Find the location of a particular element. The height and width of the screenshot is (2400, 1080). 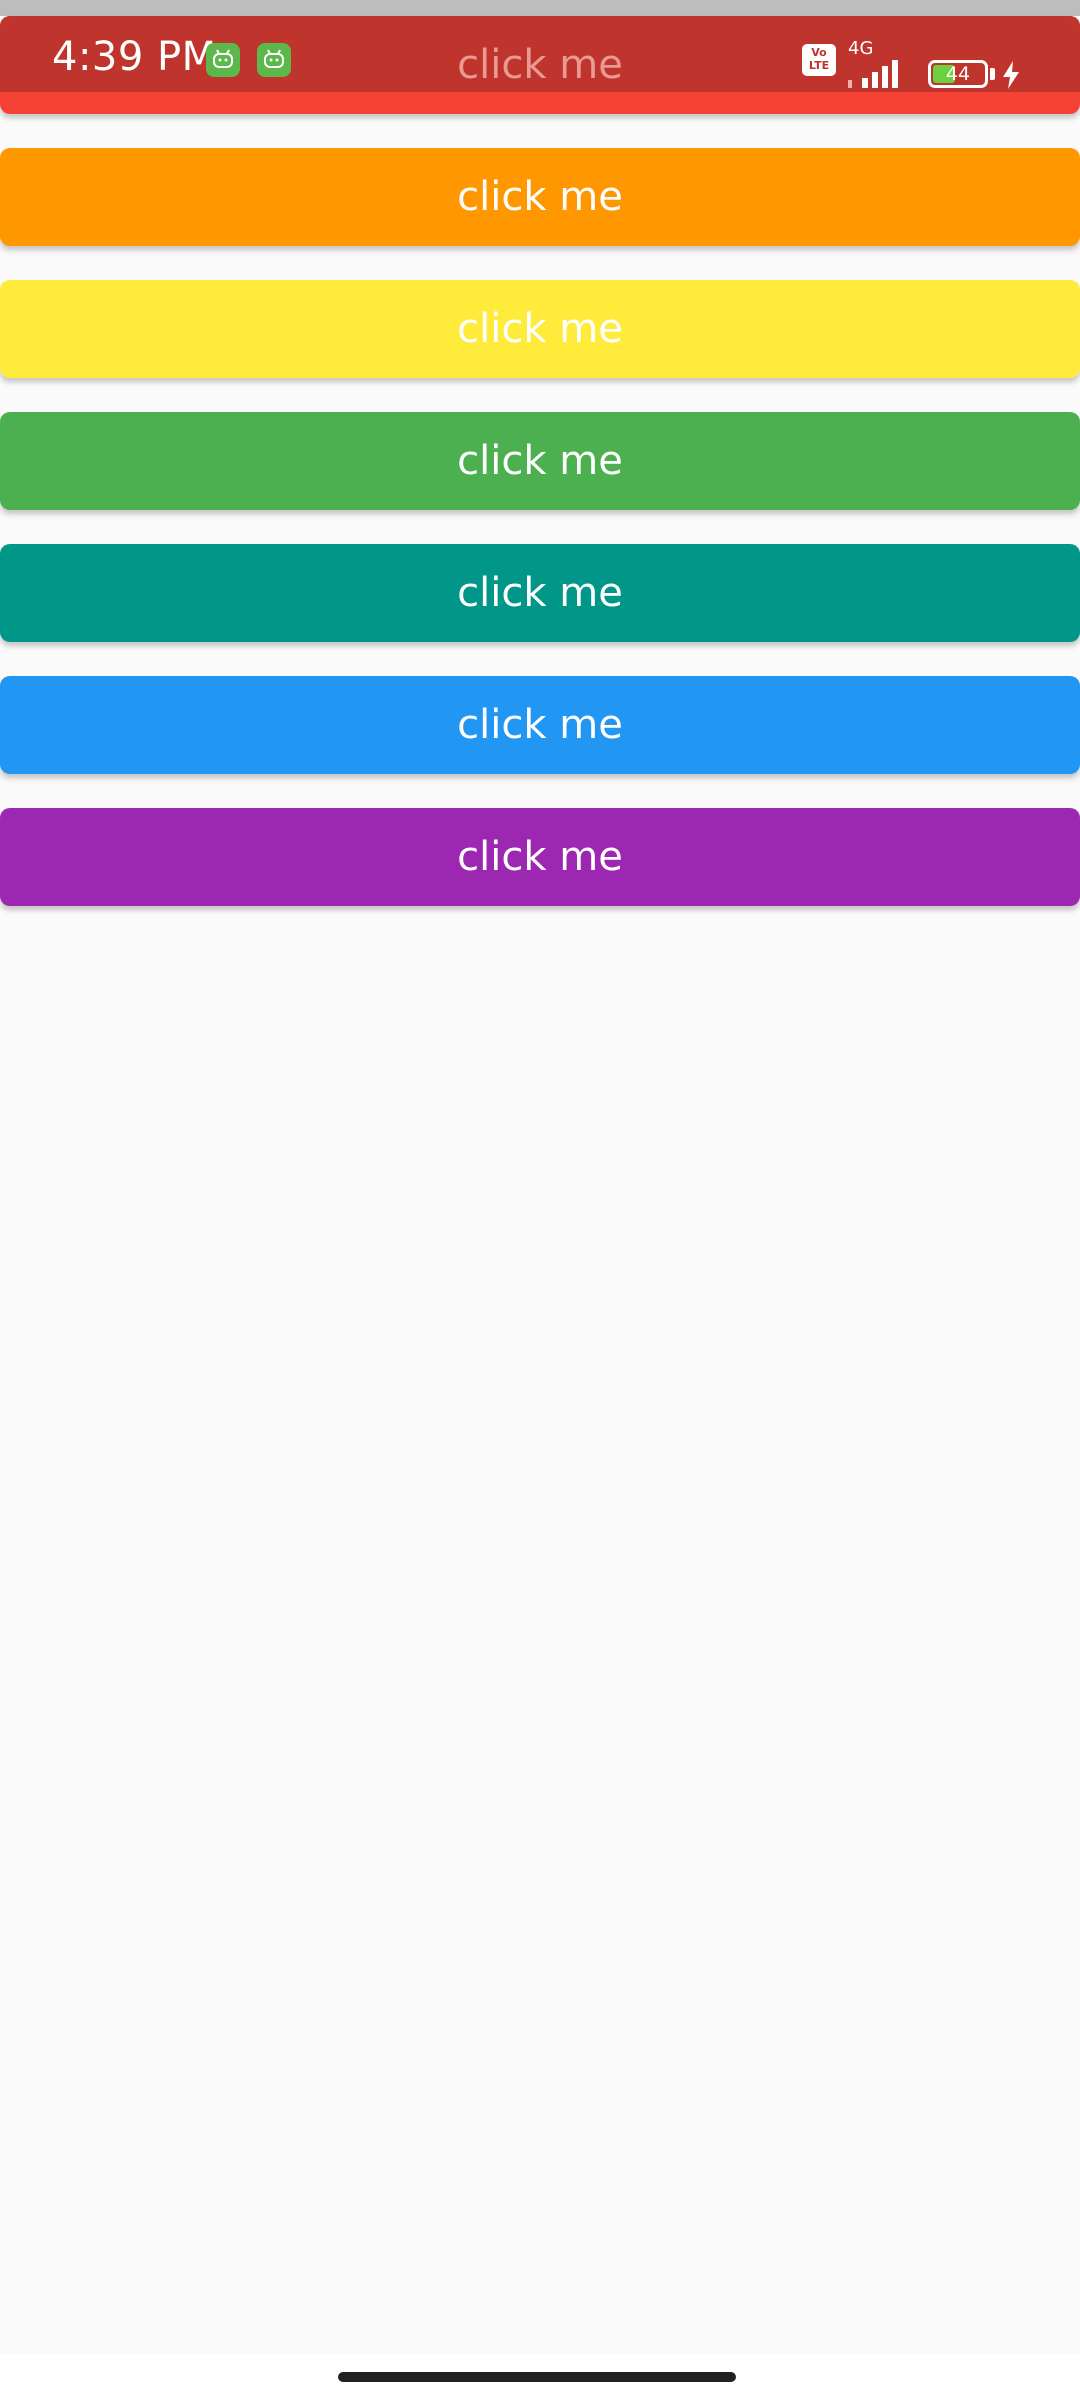

button-teal: click me is located at coordinates (540, 593).